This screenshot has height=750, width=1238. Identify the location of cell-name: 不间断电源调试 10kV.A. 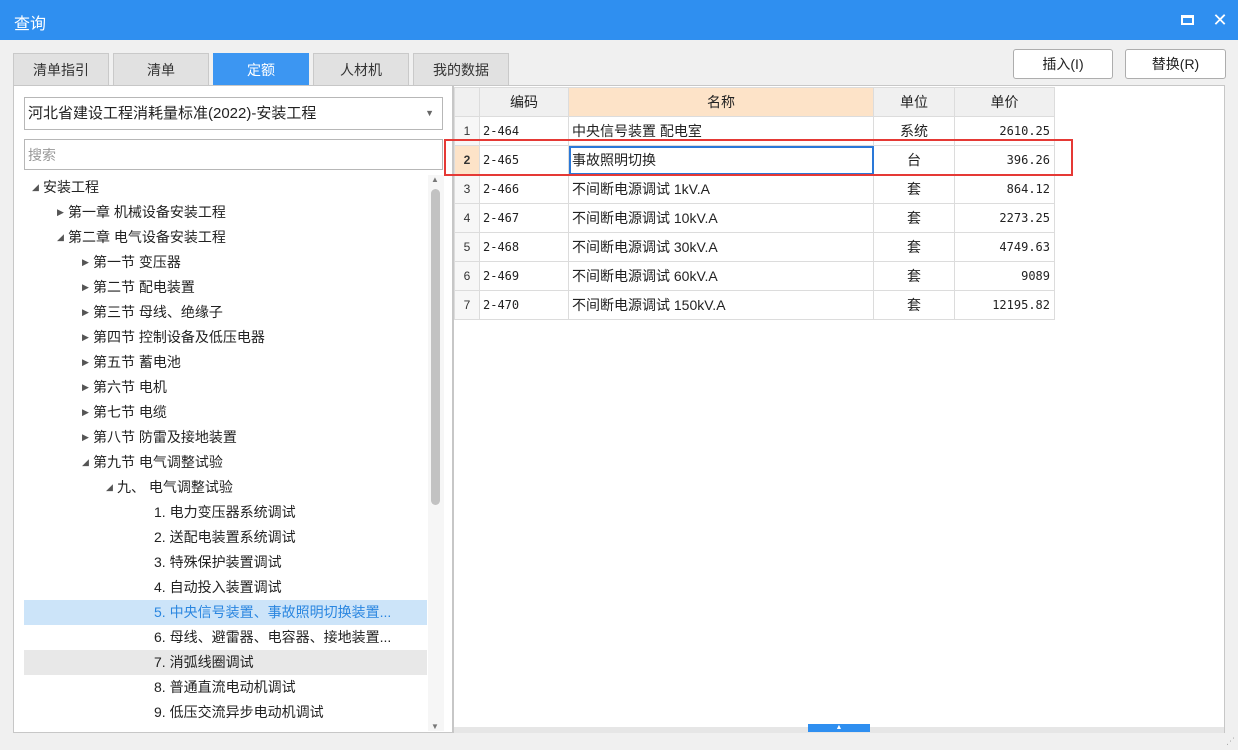
(721, 218).